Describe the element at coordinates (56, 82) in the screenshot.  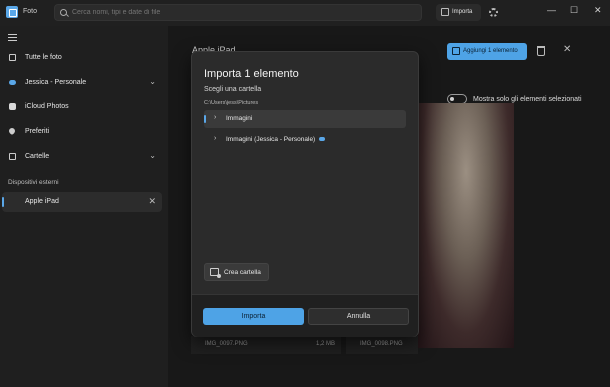
I see `sidebar-item-label: Jessica - Personale` at that location.